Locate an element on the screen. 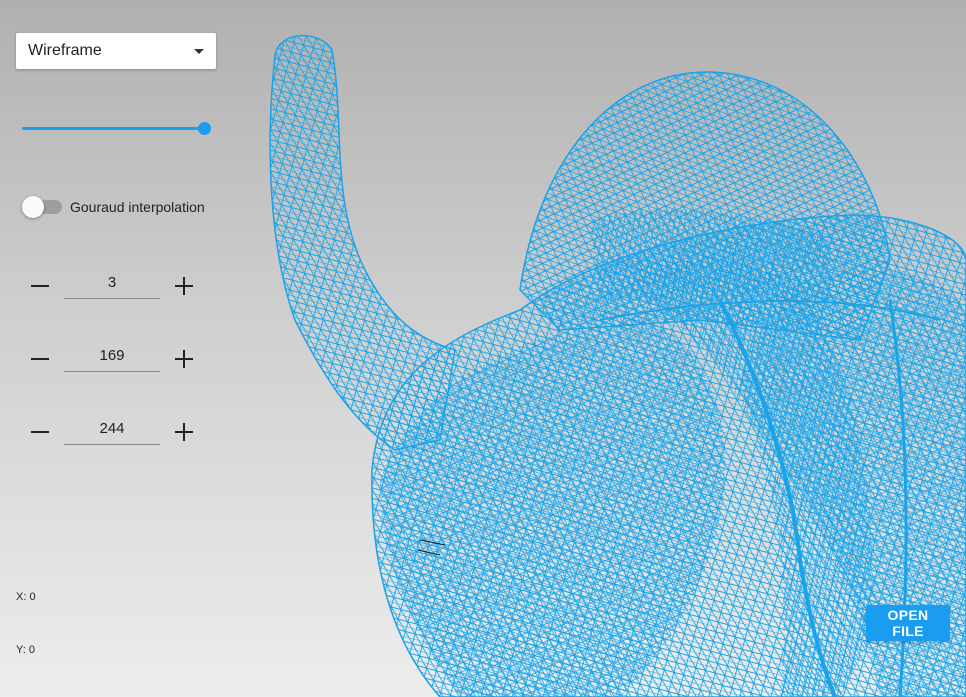  chevron-down-icon is located at coordinates (199, 51).